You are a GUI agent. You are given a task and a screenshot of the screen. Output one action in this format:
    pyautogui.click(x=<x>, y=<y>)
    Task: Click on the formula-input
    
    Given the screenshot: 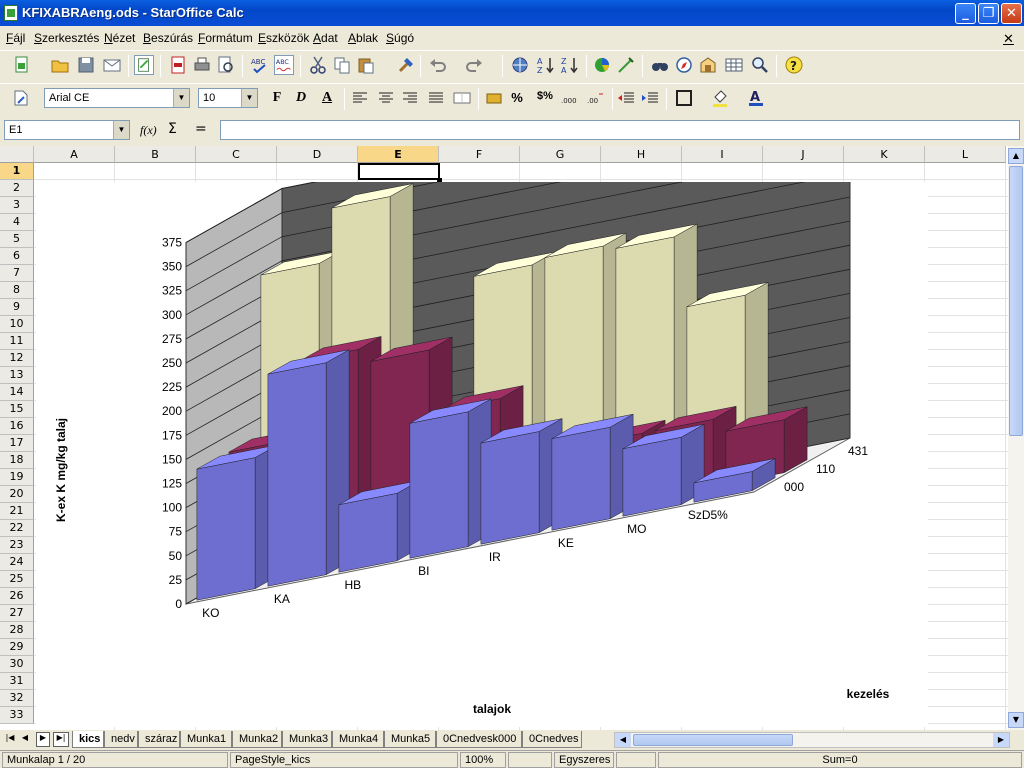 What is the action you would take?
    pyautogui.click(x=620, y=130)
    